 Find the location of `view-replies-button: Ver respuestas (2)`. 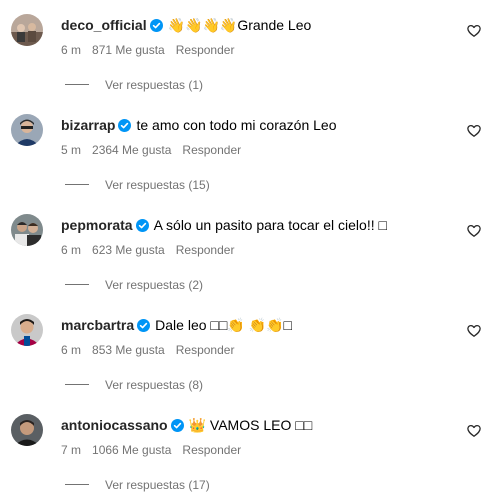

view-replies-button: Ver respuestas (2) is located at coordinates (134, 285).